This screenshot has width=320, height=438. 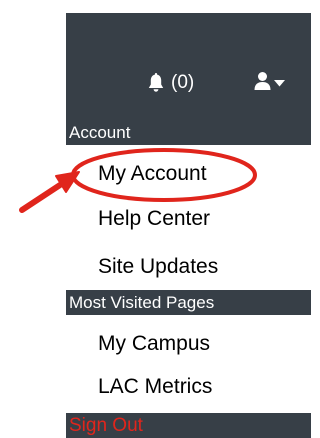 What do you see at coordinates (152, 174) in the screenshot?
I see `menu-item-my-account: My Account` at bounding box center [152, 174].